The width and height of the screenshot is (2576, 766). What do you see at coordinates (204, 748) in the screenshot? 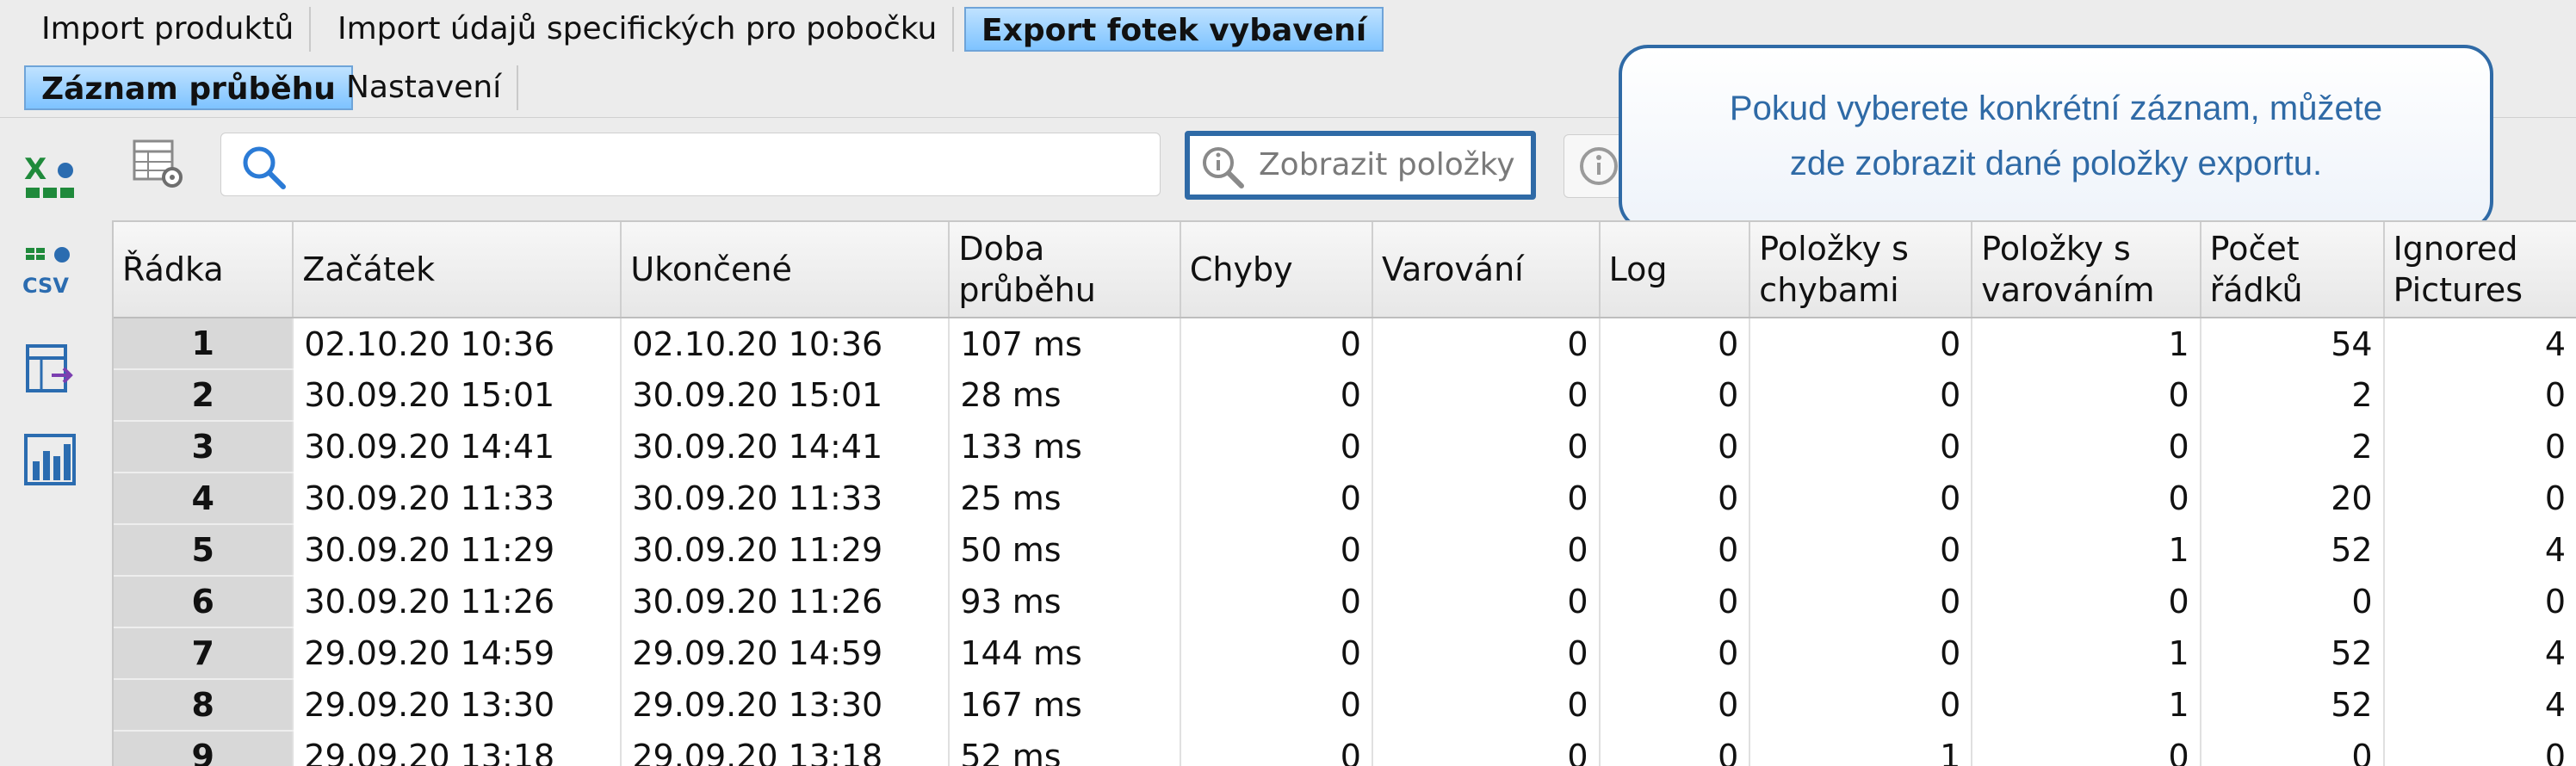
I see `row-number-cell: 9` at bounding box center [204, 748].